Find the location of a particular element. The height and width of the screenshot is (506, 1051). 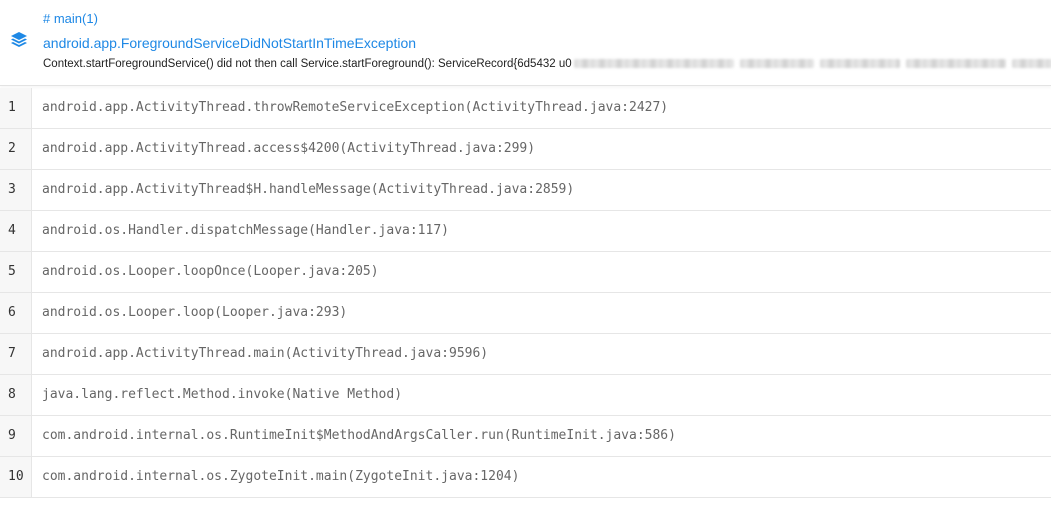

frame-number: 7 is located at coordinates (16, 354).